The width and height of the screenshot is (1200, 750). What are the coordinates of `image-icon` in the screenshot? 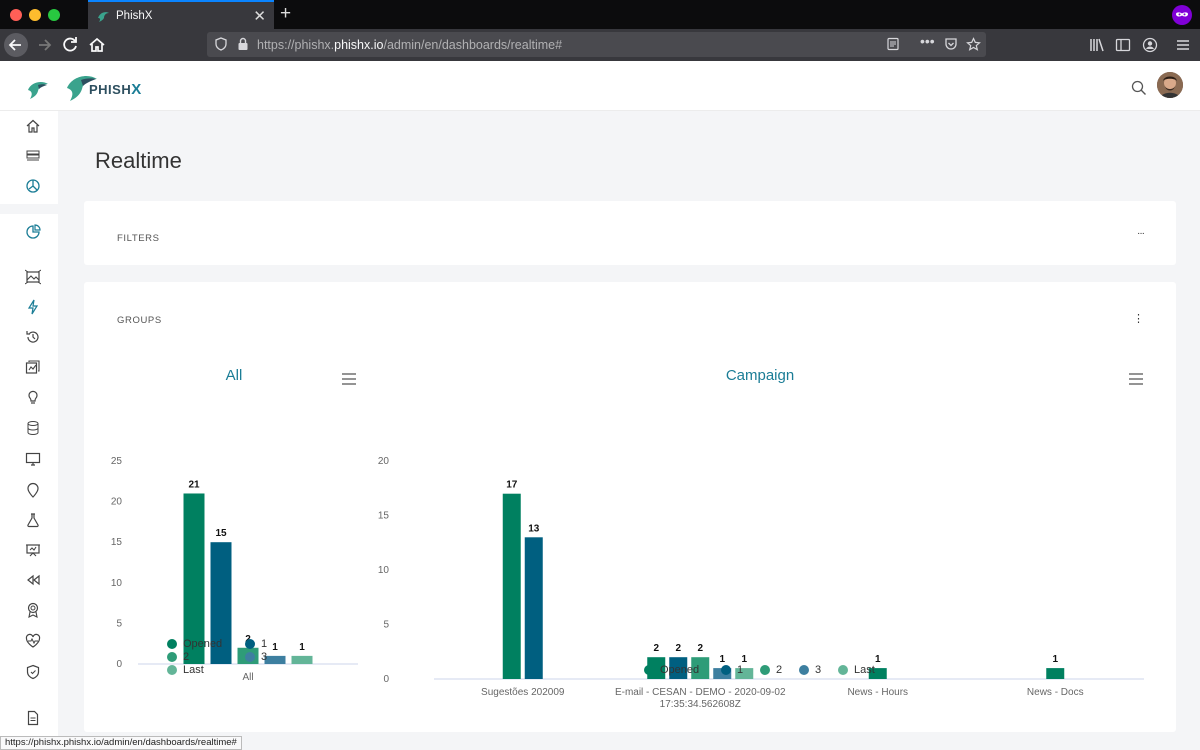 It's located at (33, 277).